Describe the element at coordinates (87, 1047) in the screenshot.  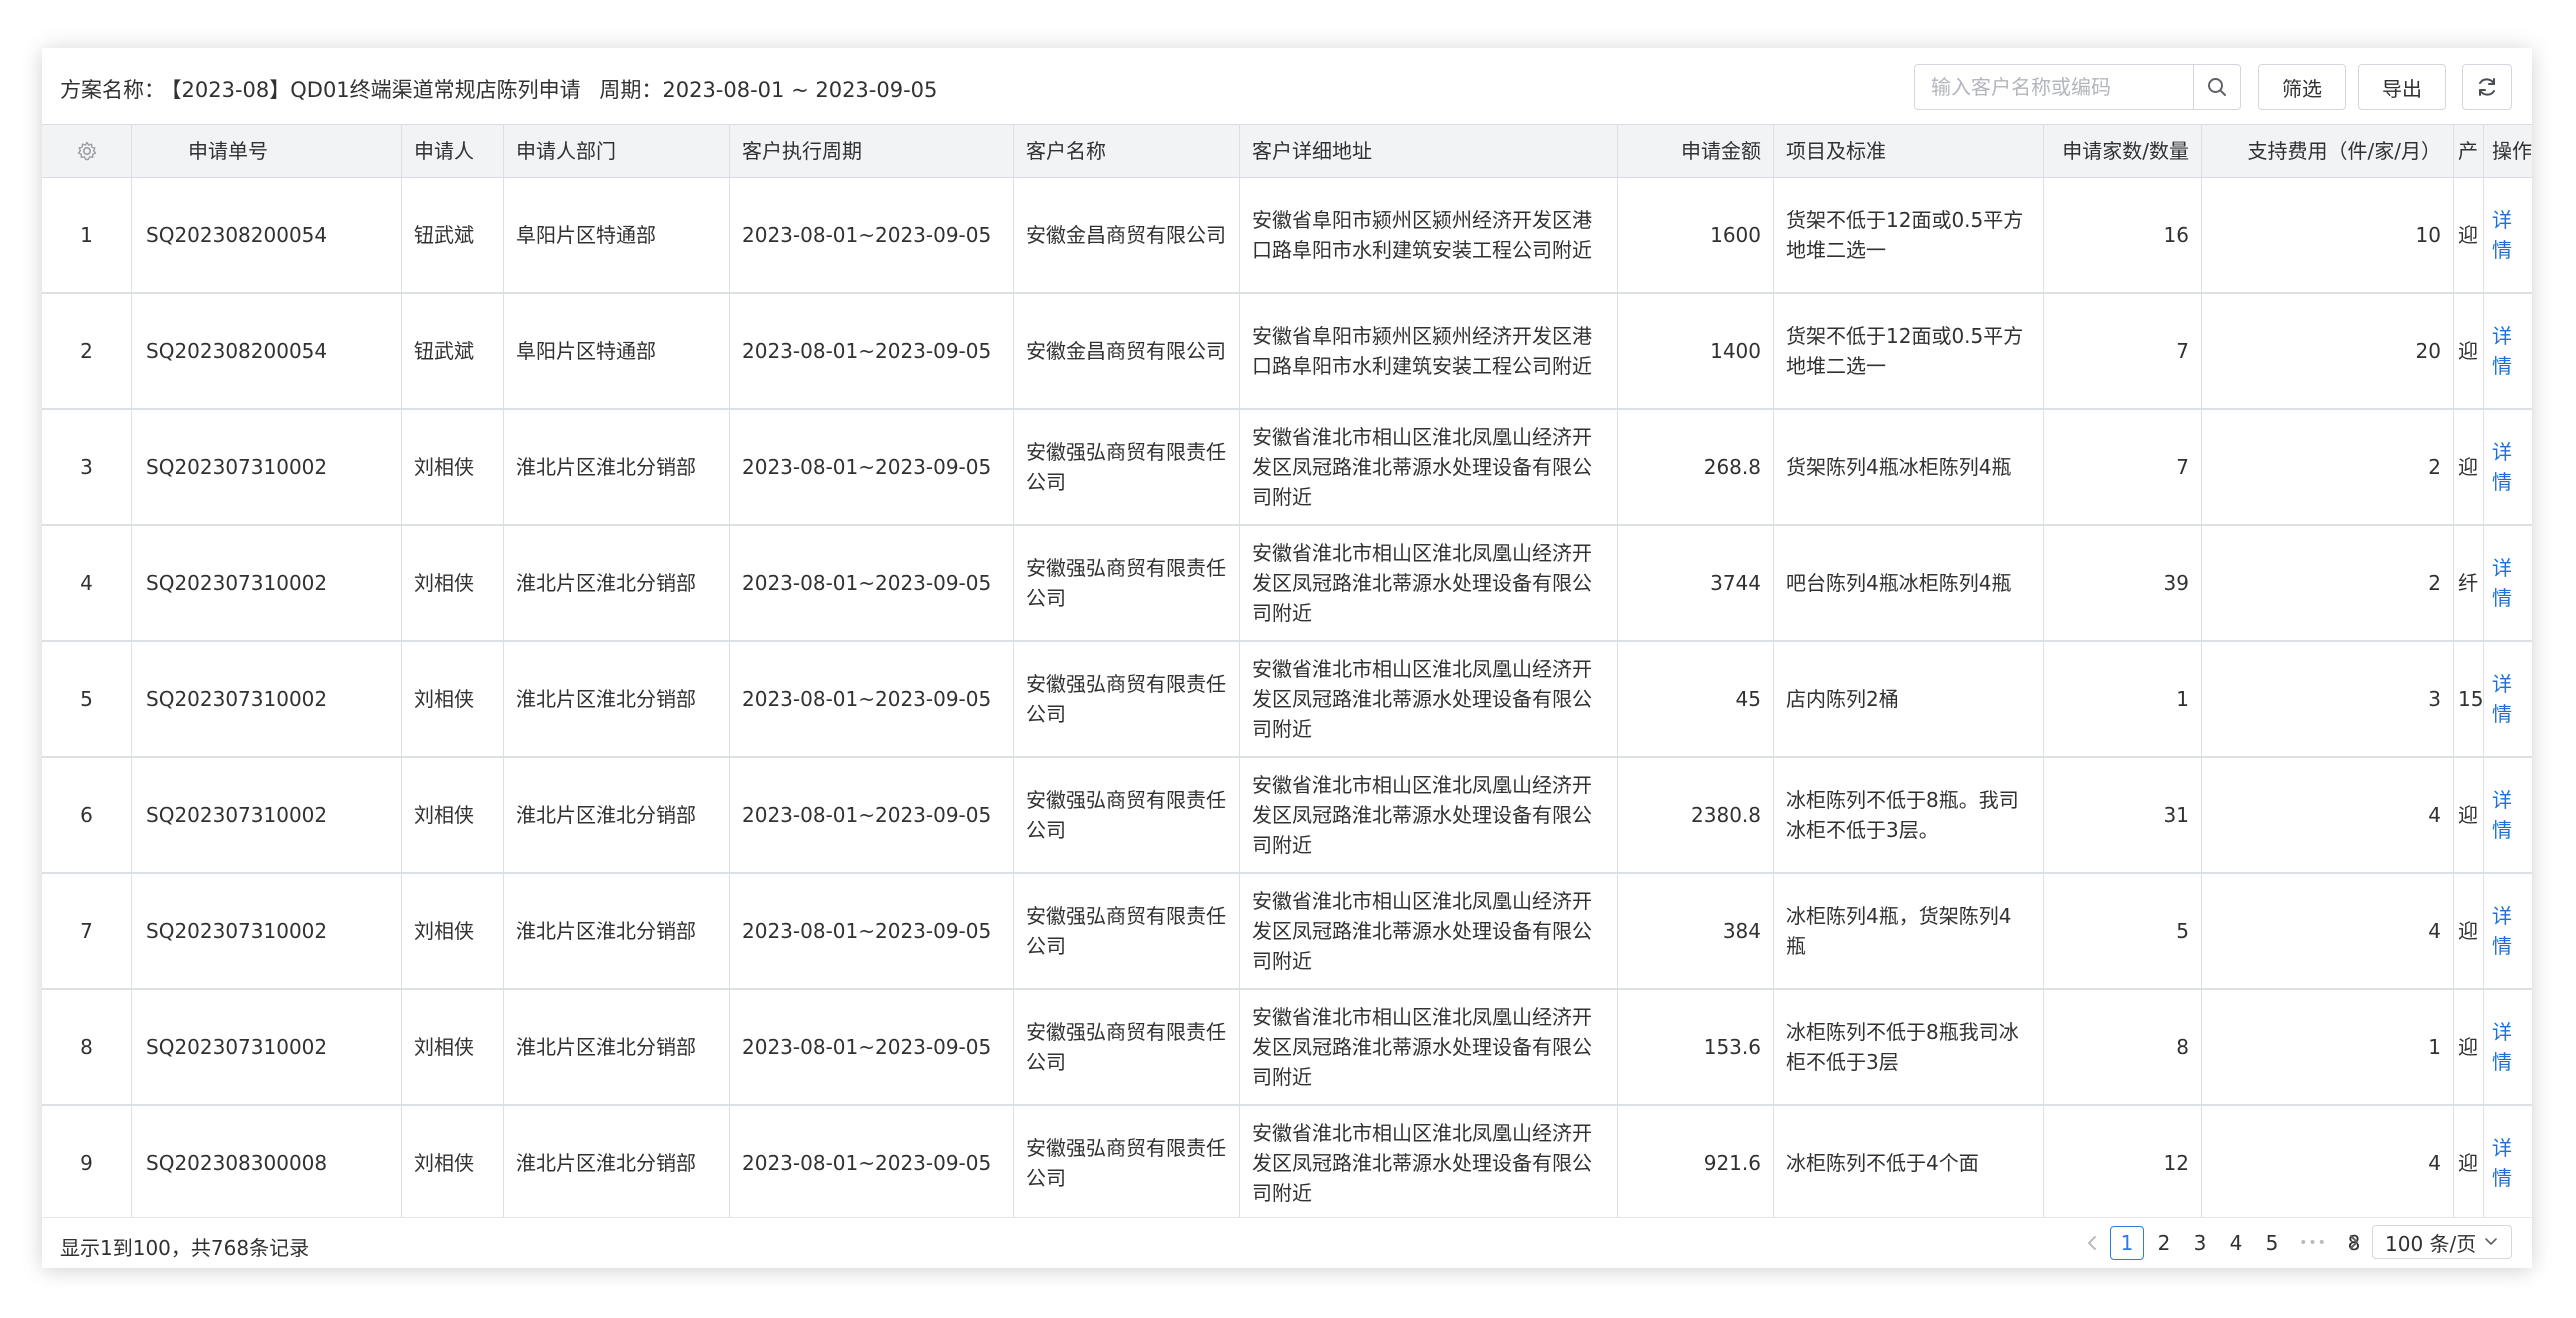
I see `cell-idx: 8` at that location.